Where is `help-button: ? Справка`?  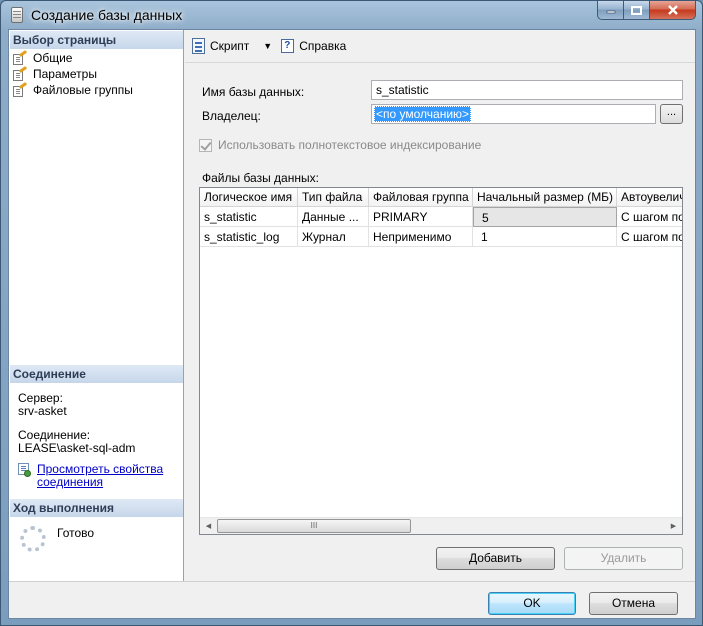
help-button: ? Справка is located at coordinates (313, 46).